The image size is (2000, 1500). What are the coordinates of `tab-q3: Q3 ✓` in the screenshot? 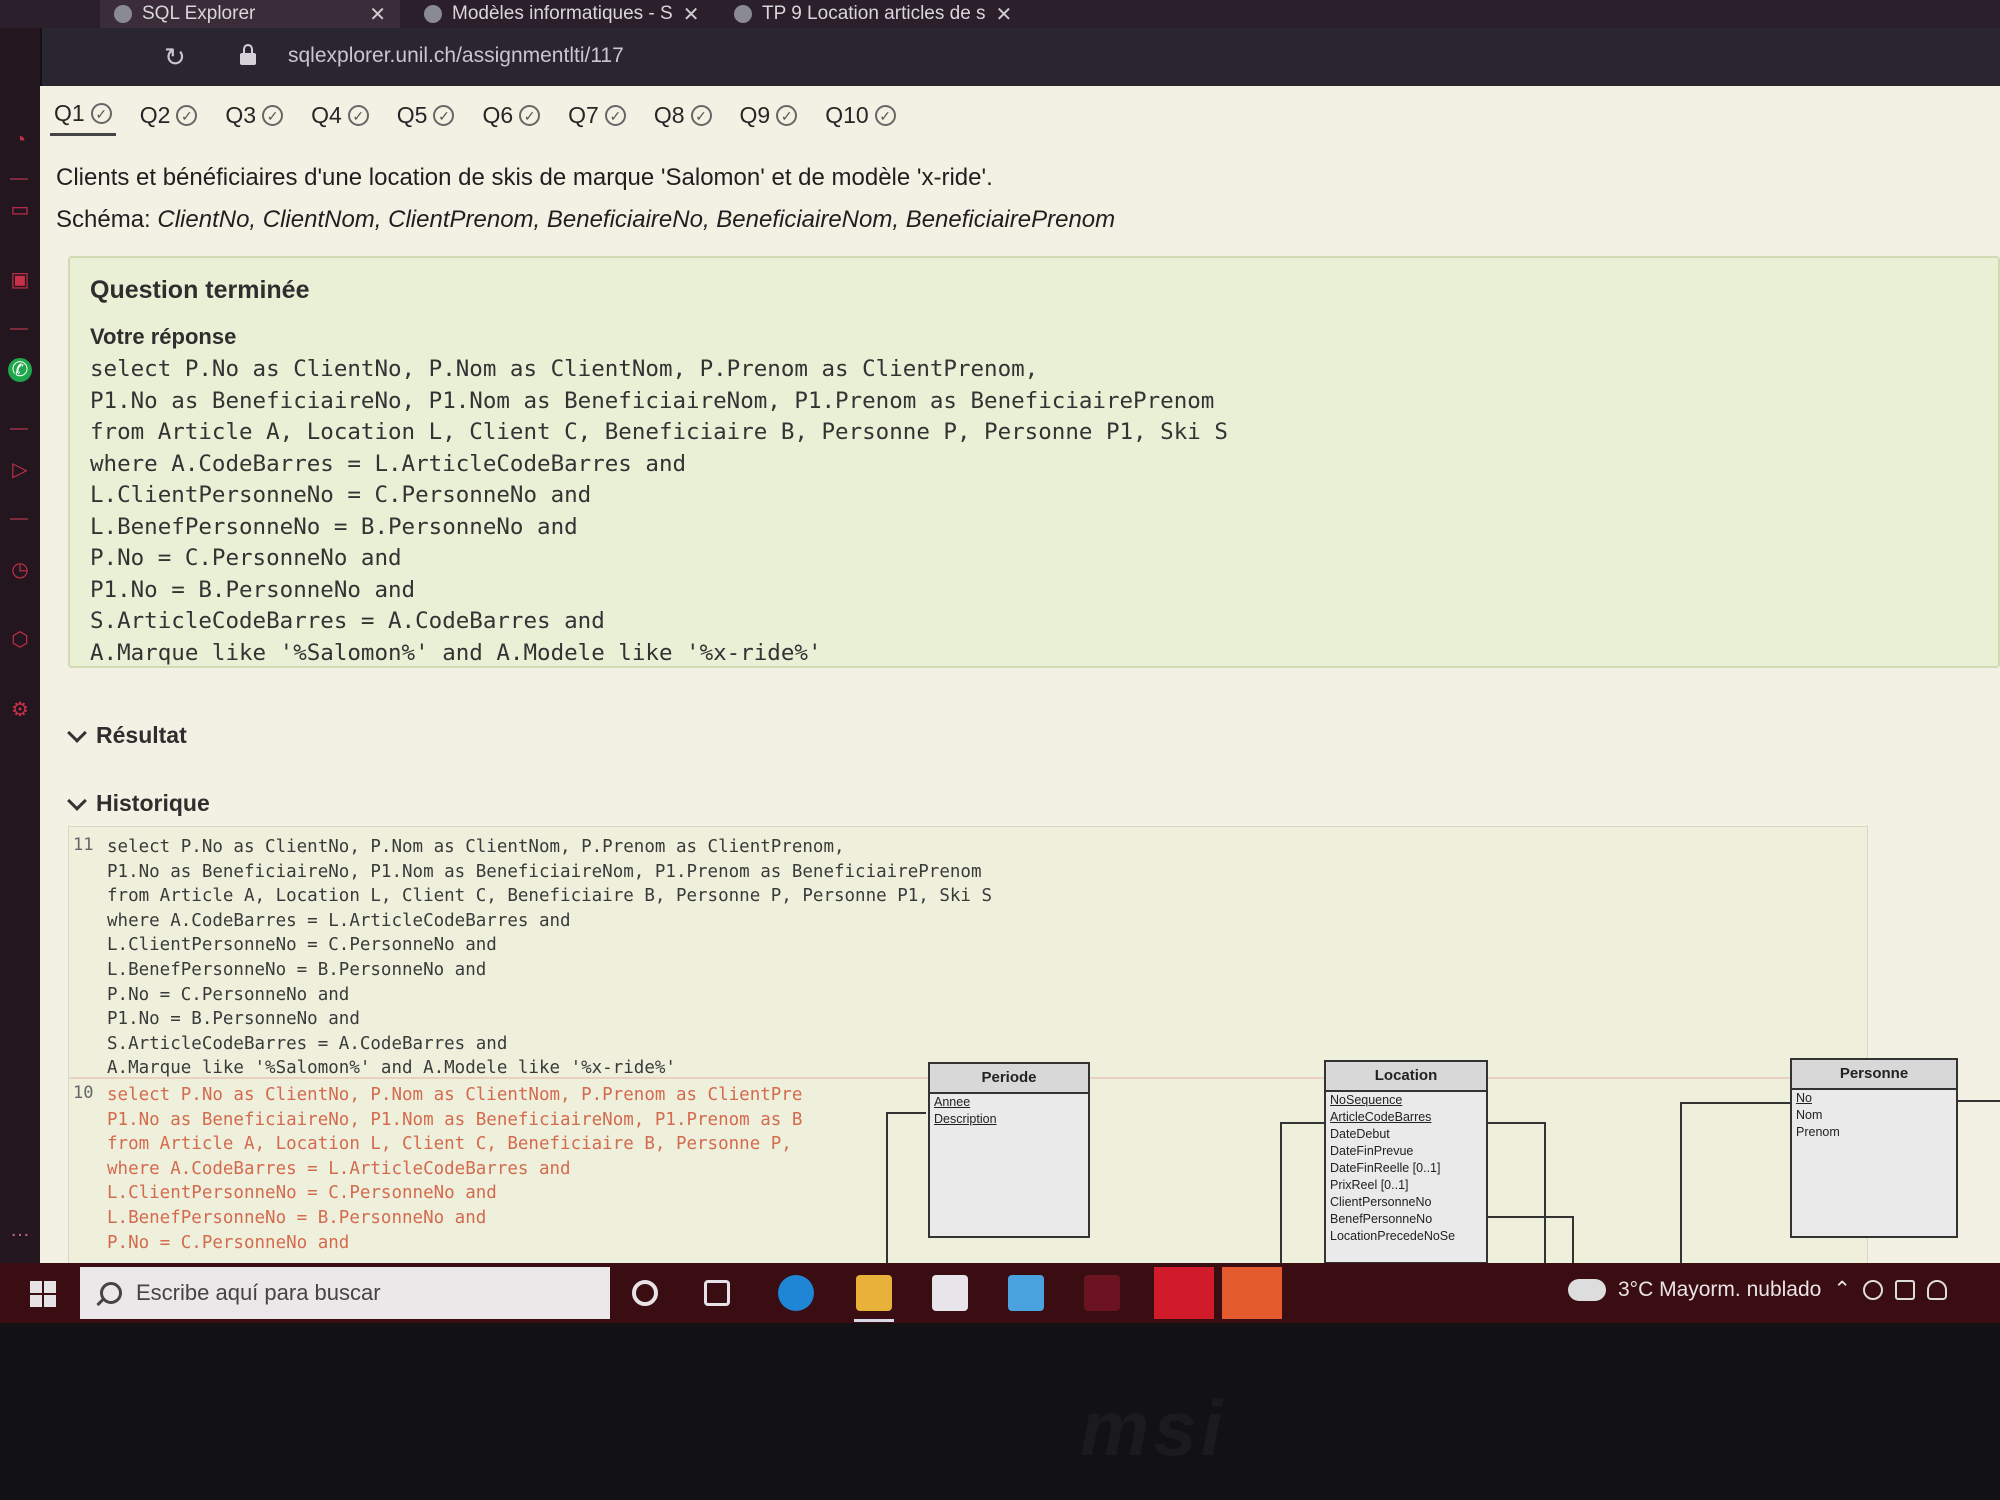 It's located at (254, 118).